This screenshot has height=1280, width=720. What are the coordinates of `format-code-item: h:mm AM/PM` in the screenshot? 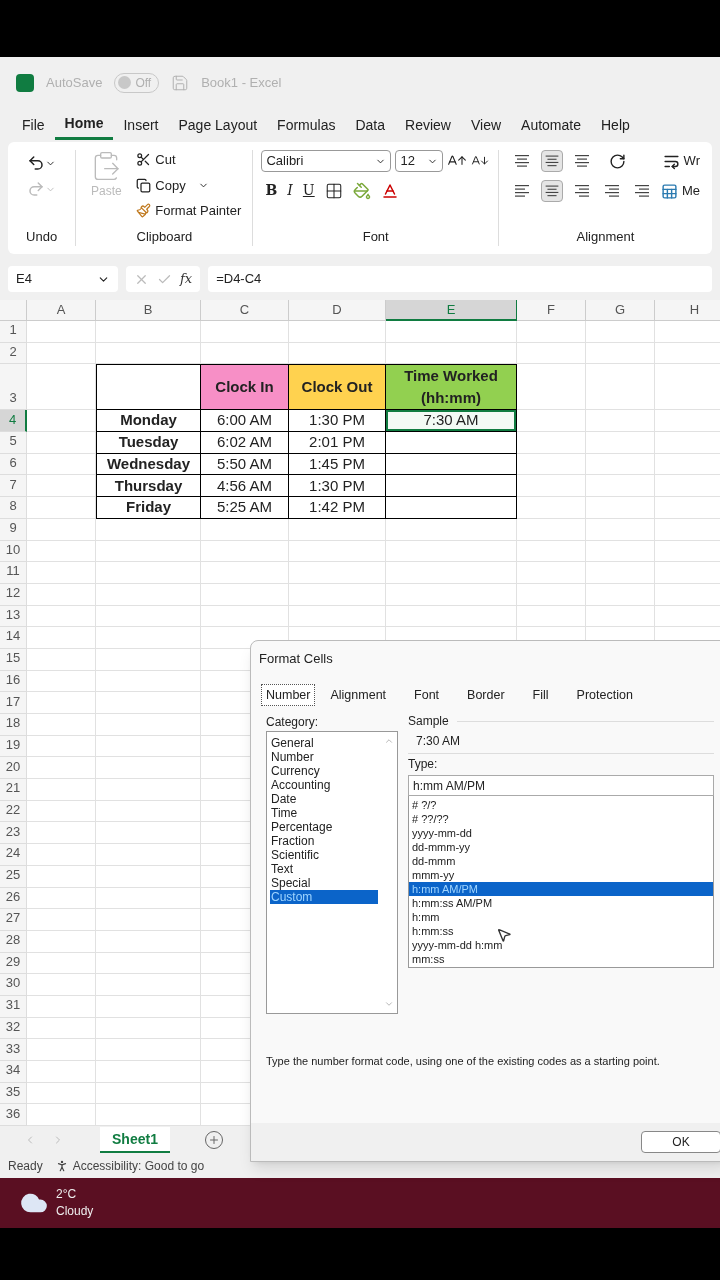 It's located at (561, 889).